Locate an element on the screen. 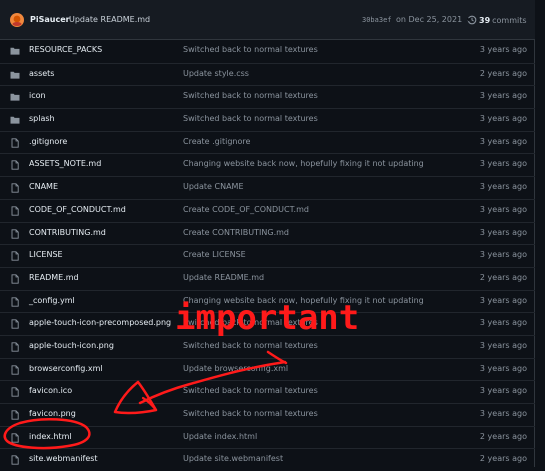 The height and width of the screenshot is (471, 545). file-name-link: favicon.png is located at coordinates (52, 413).